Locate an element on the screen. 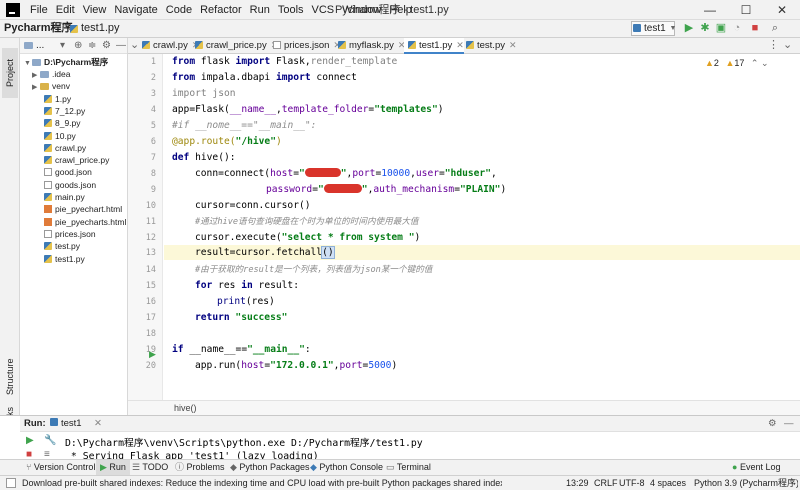  line-number: 12 is located at coordinates (150, 238).